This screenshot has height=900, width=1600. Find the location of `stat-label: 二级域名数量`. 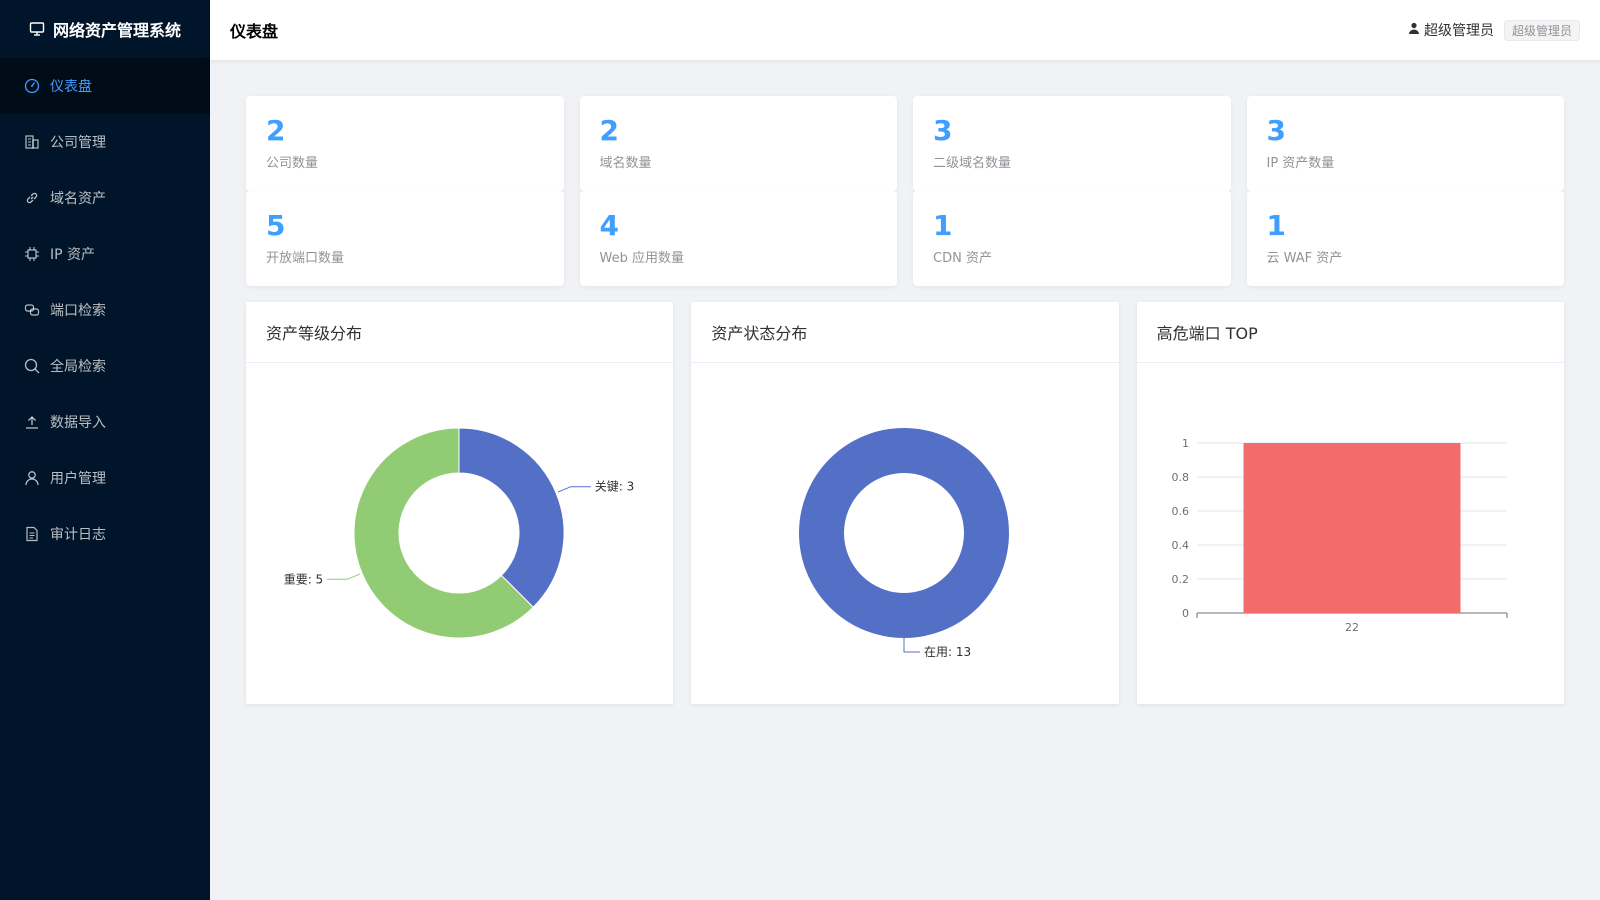

stat-label: 二级域名数量 is located at coordinates (972, 163).